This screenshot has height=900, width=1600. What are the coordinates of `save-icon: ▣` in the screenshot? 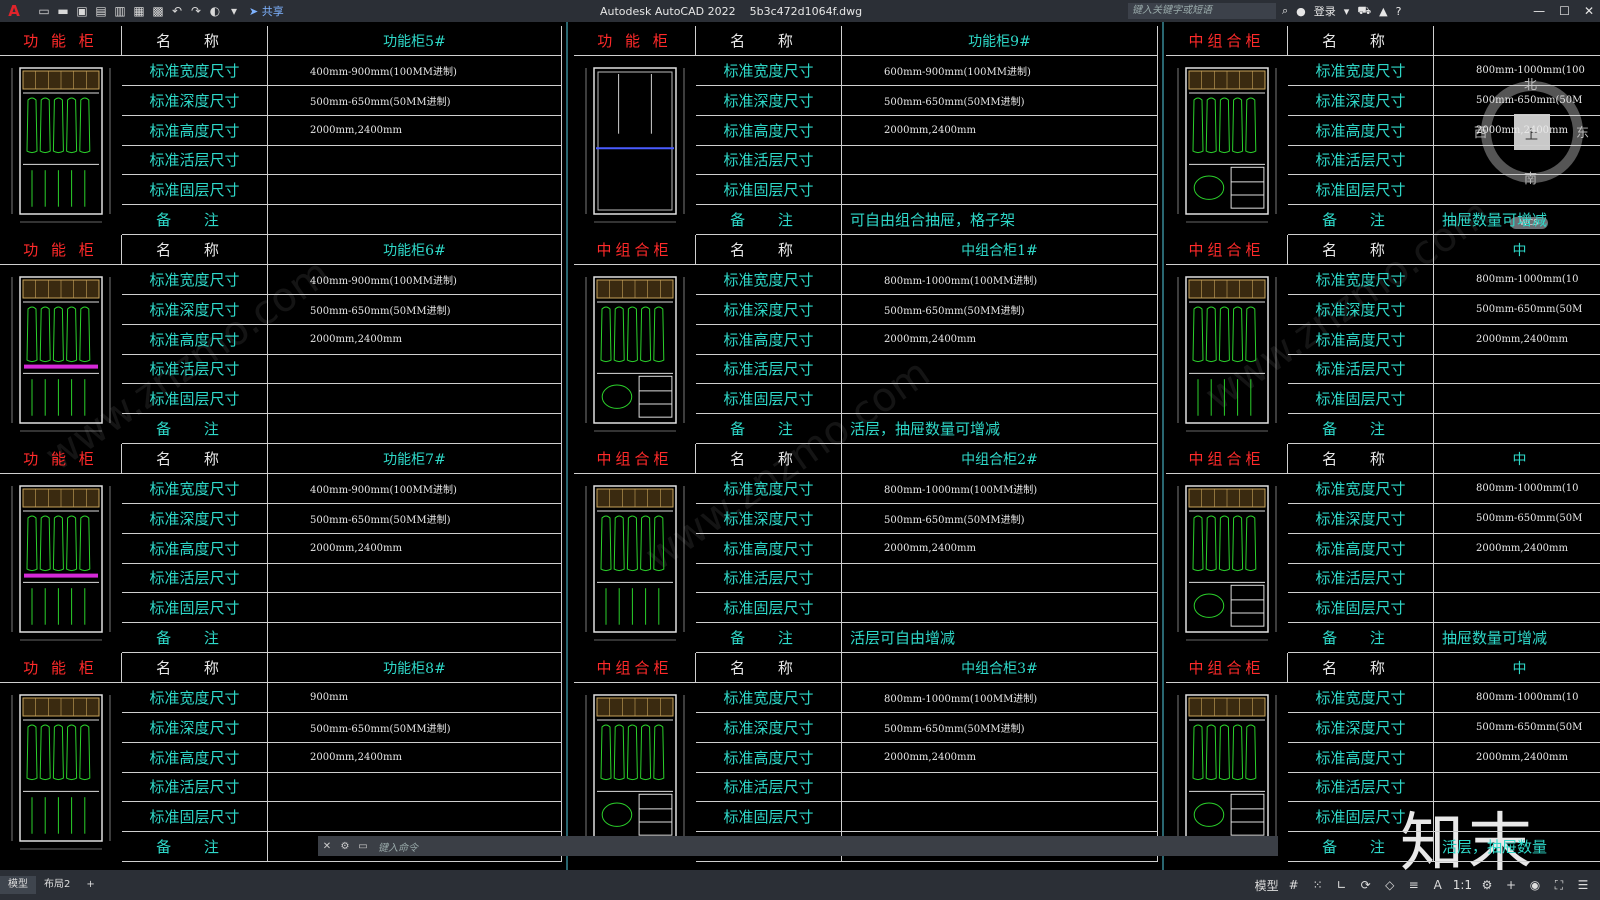 It's located at (82, 11).